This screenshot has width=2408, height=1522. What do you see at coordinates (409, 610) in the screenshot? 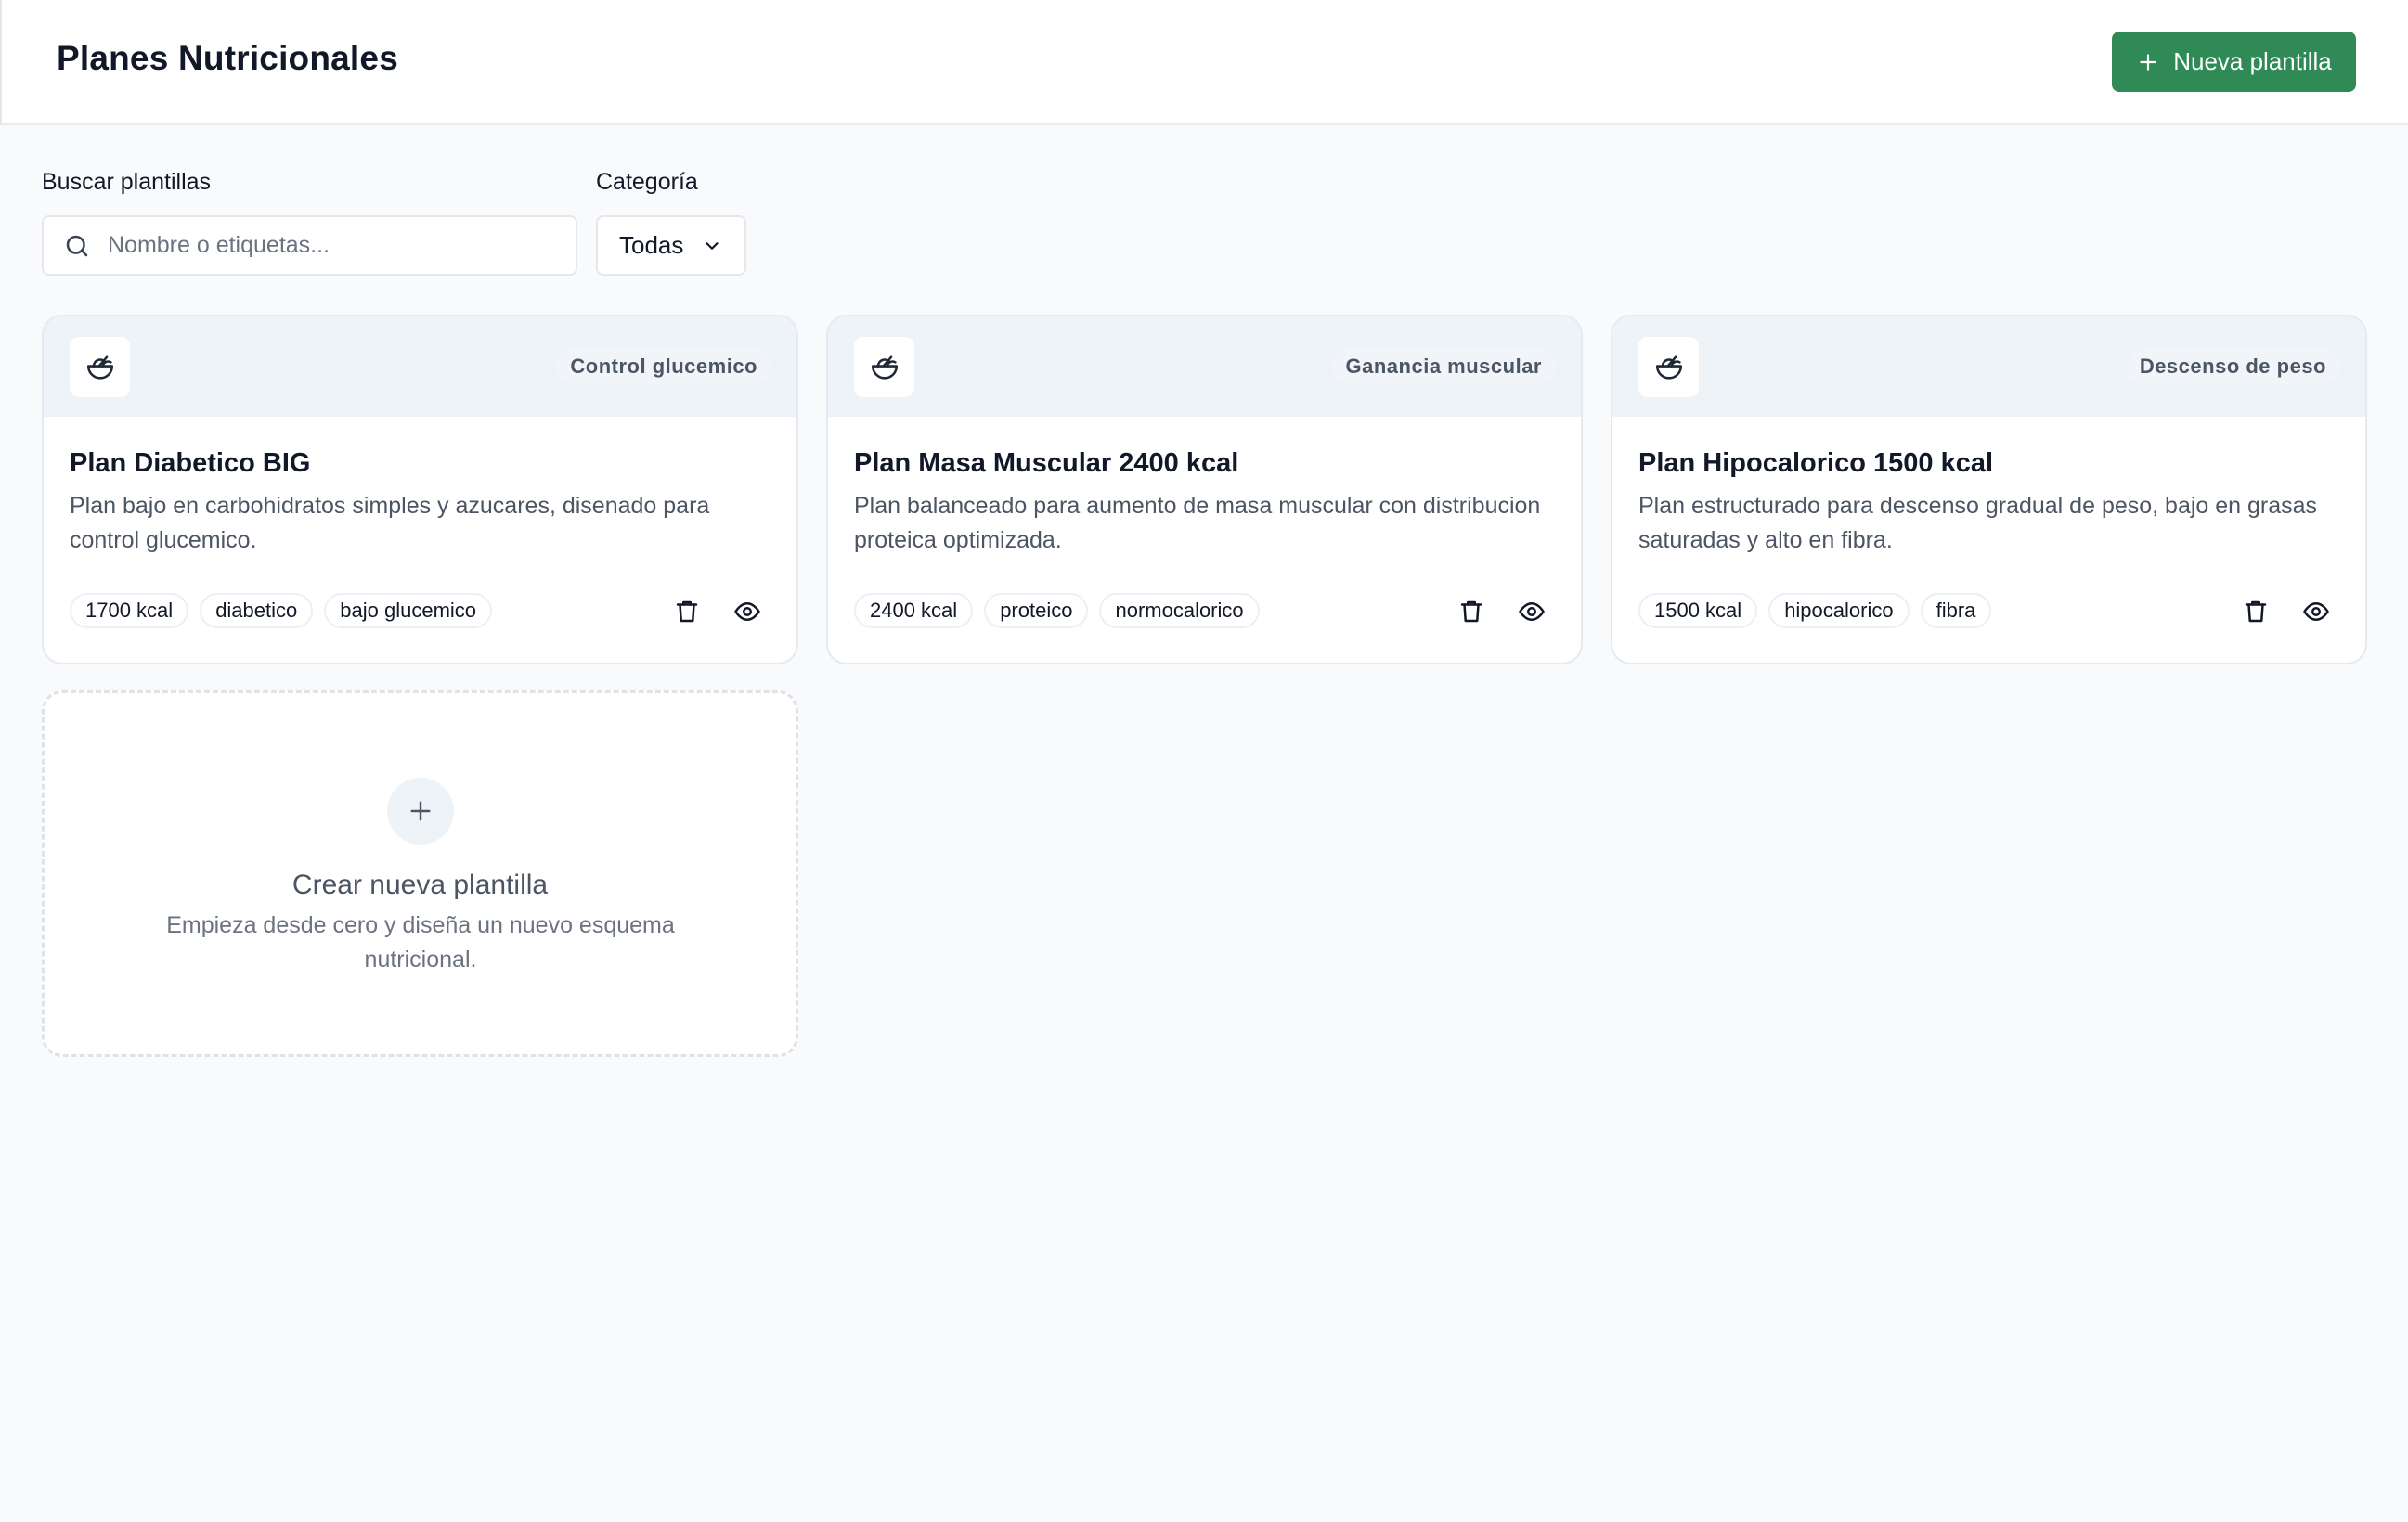
I see `tag: bajo glucemico` at bounding box center [409, 610].